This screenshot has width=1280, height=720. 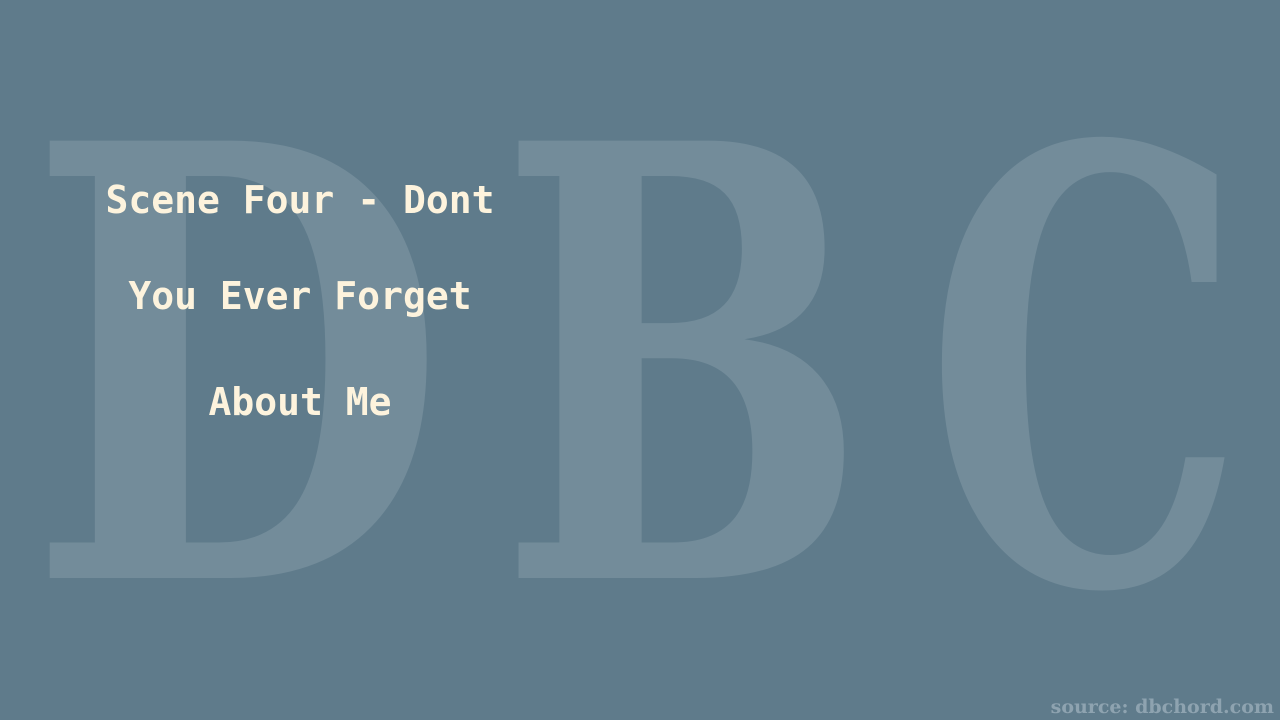 What do you see at coordinates (1162, 707) in the screenshot?
I see `source-credit: source: dbchord.com` at bounding box center [1162, 707].